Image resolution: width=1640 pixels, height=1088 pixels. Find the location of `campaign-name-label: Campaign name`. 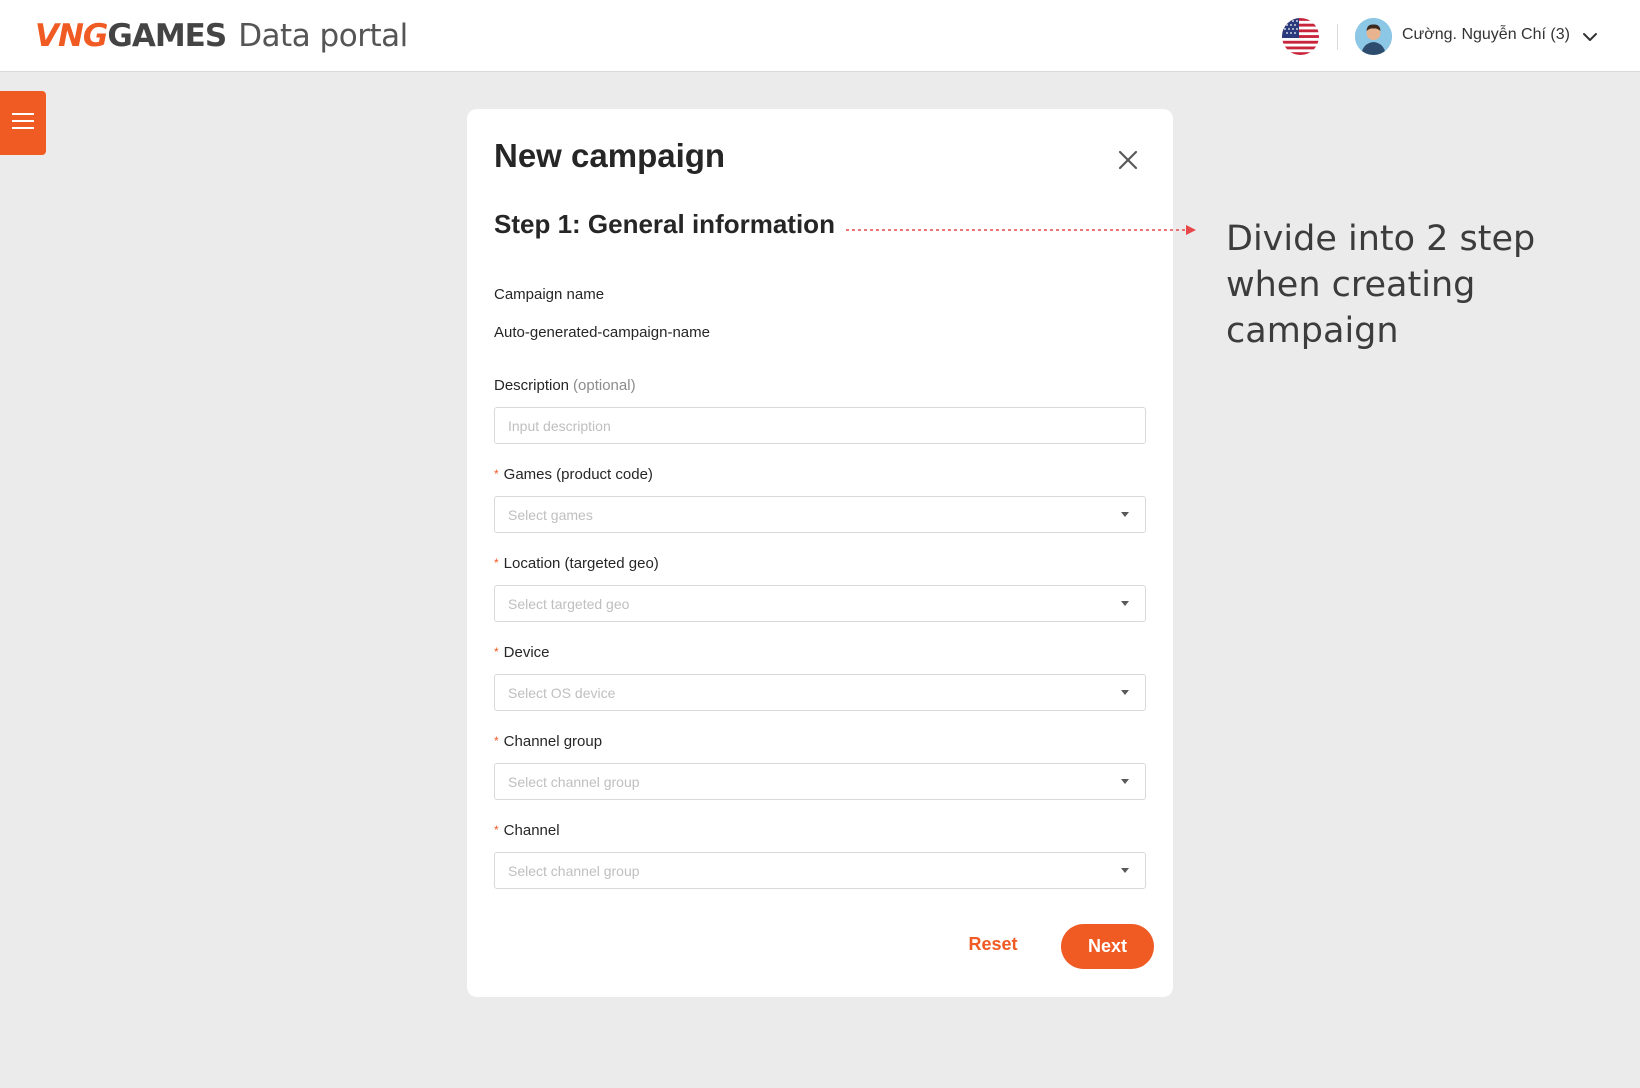

campaign-name-label: Campaign name is located at coordinates (549, 294).